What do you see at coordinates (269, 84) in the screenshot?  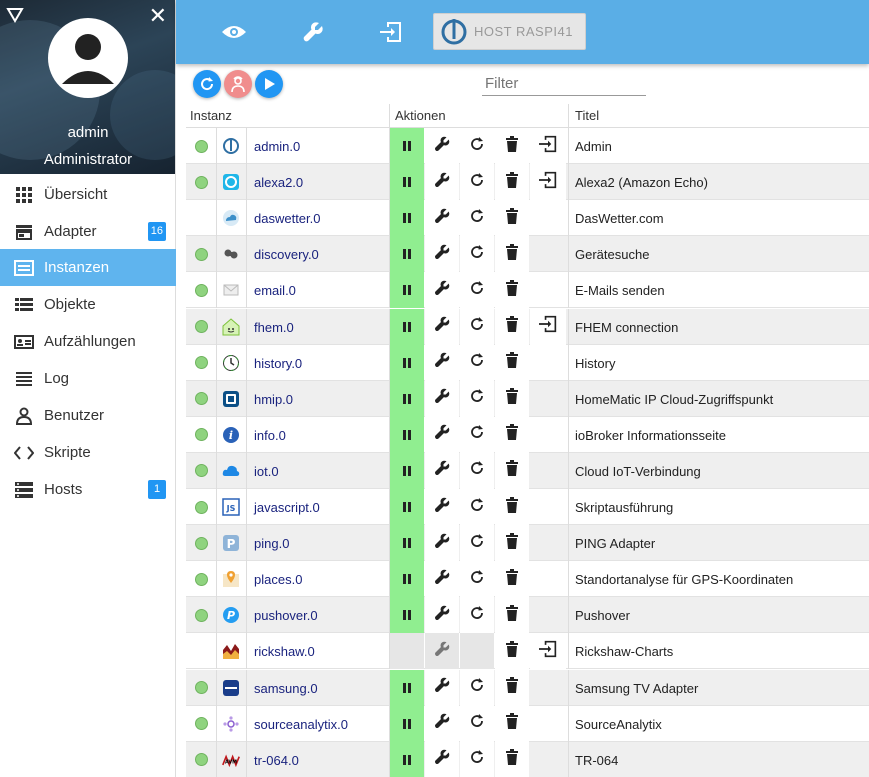 I see `start-all-button` at bounding box center [269, 84].